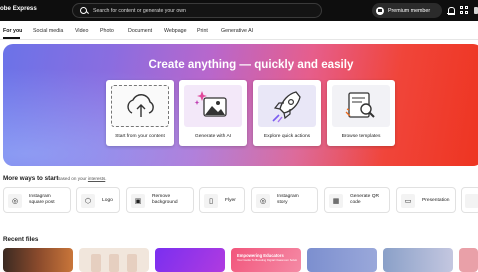 The width and height of the screenshot is (478, 272). I want to click on quick-action-label: Logo, so click(107, 200).